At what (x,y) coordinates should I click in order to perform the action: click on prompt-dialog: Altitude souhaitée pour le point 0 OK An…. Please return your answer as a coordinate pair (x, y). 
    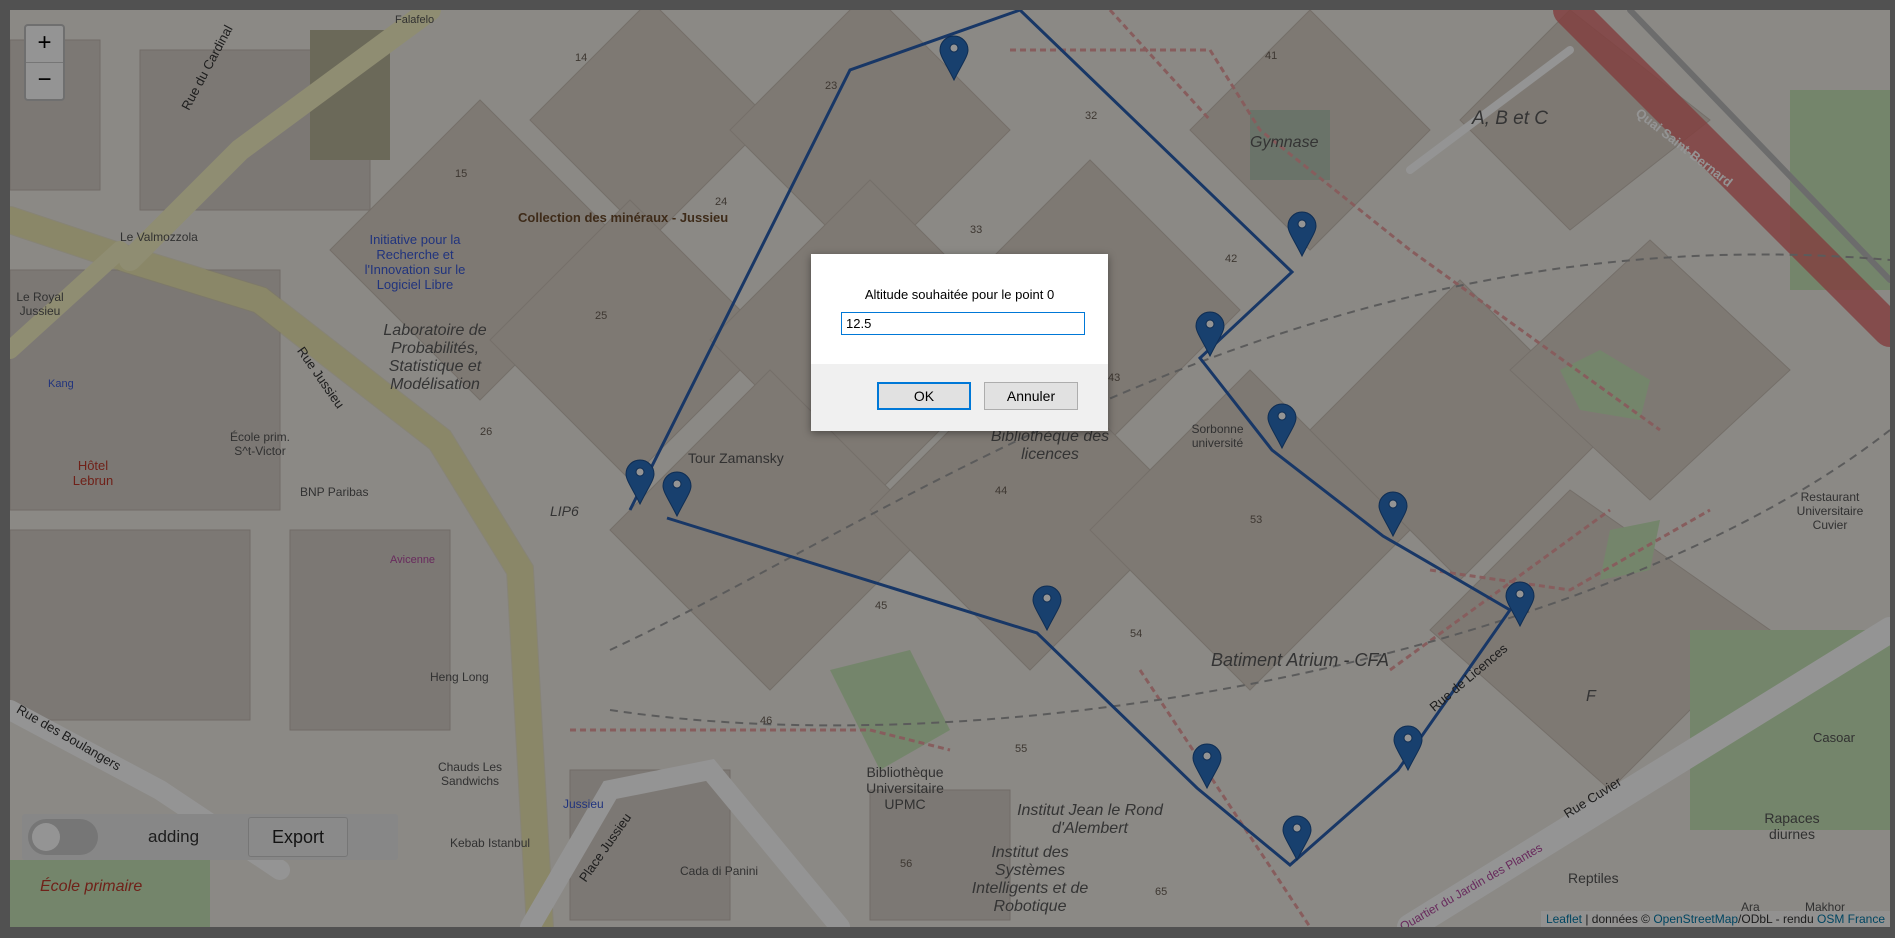
    Looking at the image, I should click on (959, 342).